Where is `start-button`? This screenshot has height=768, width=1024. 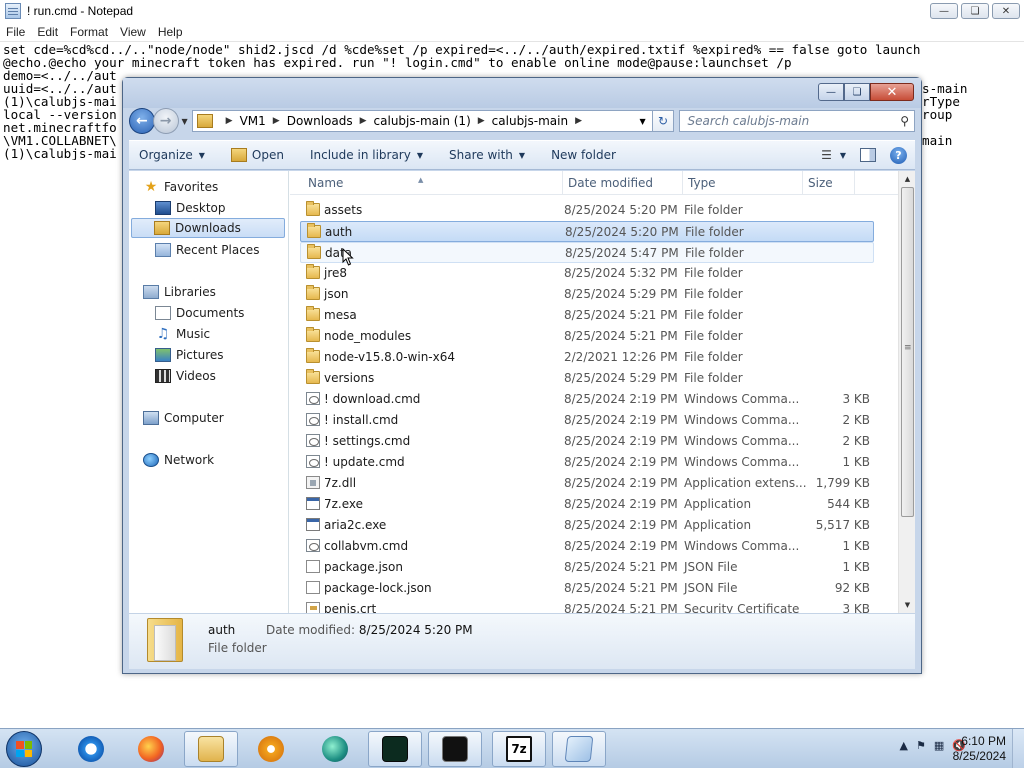
start-button is located at coordinates (24, 749).